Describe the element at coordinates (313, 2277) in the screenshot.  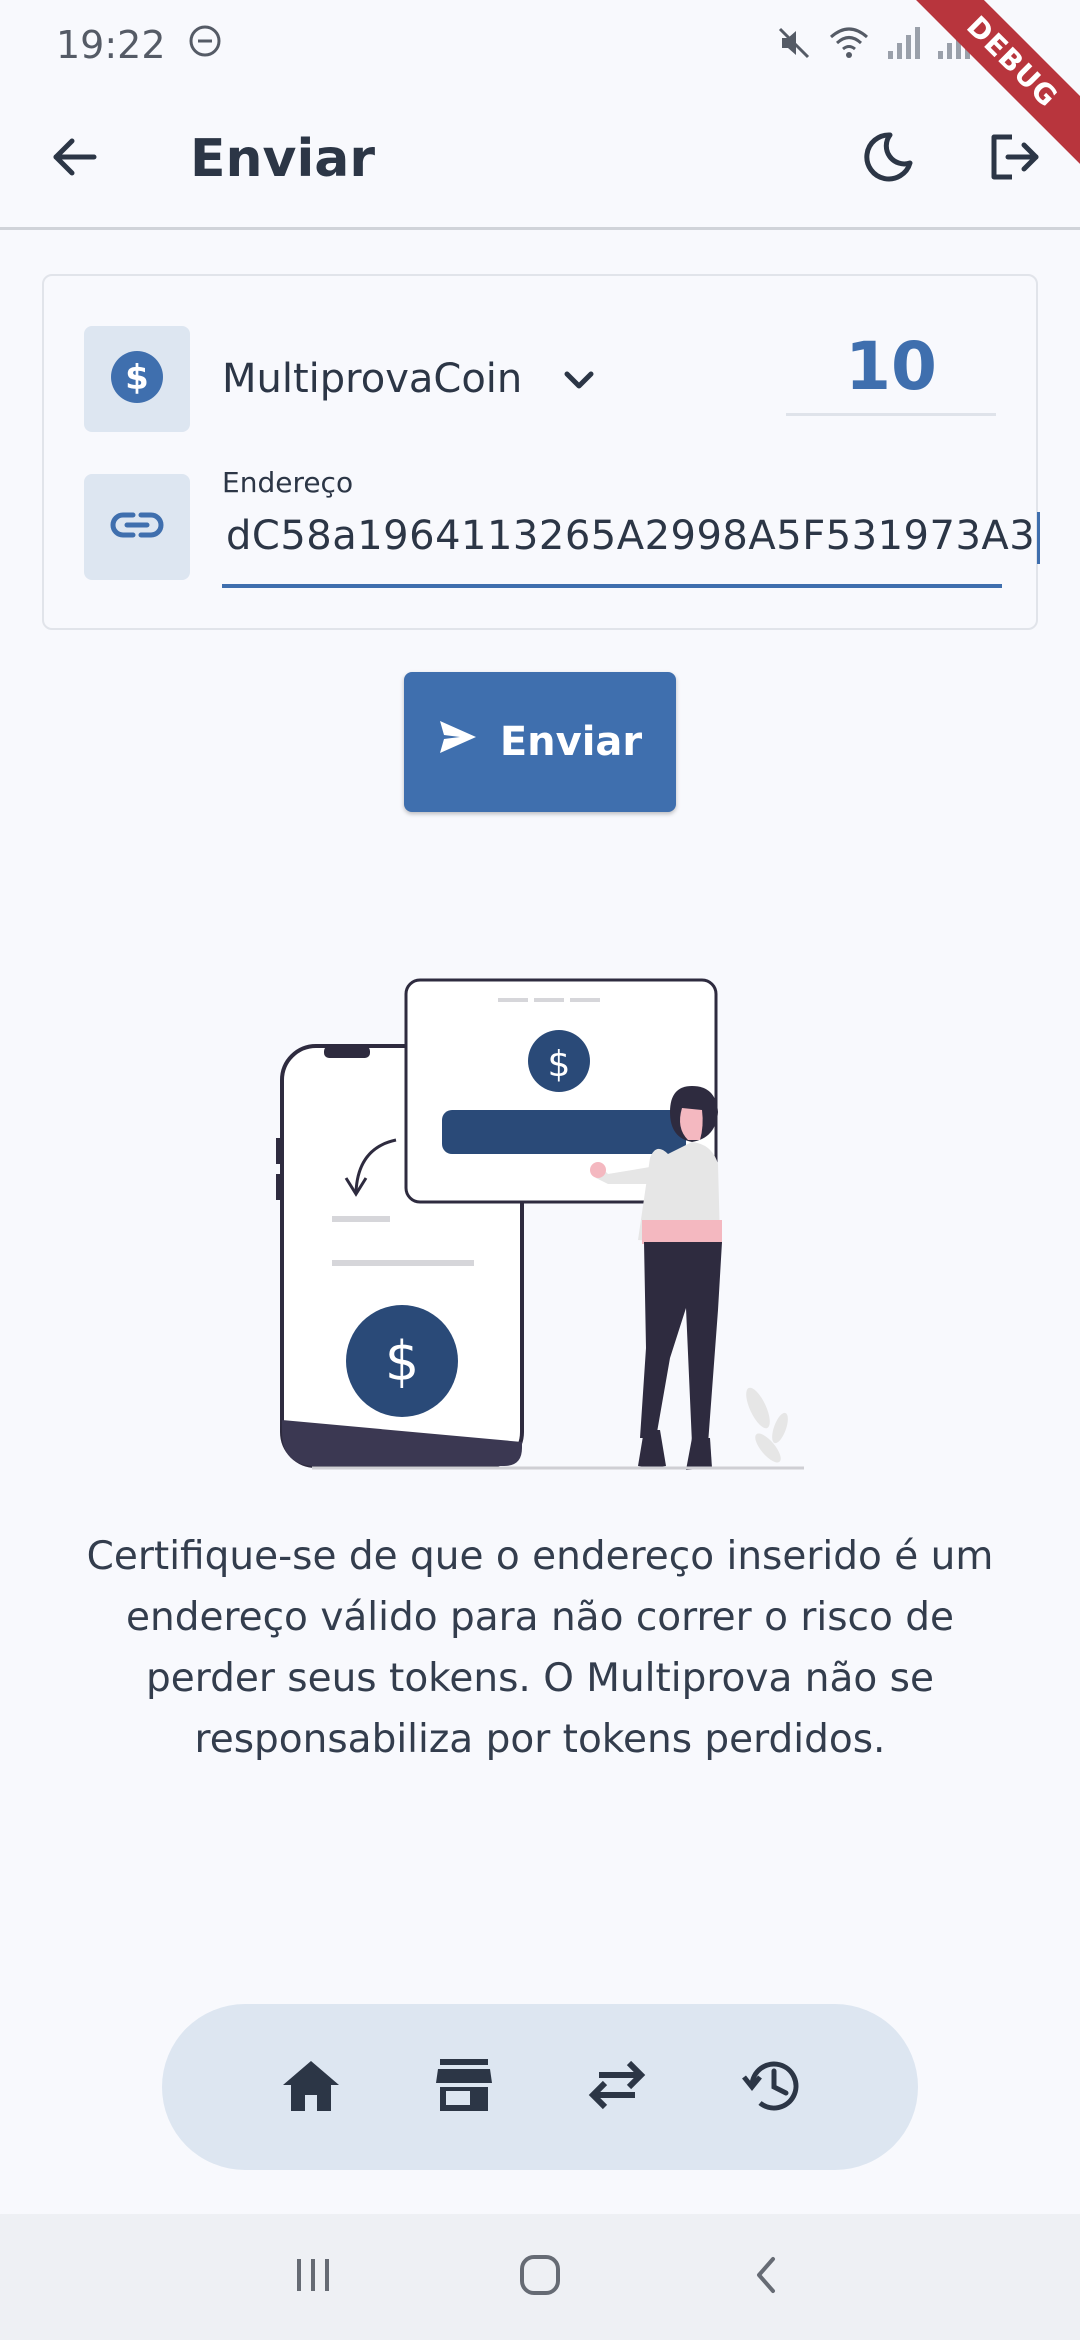
I see `recent-apps-icon` at that location.